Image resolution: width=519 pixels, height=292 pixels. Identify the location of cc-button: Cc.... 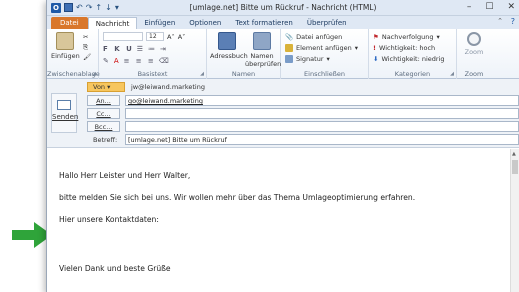
(103, 113).